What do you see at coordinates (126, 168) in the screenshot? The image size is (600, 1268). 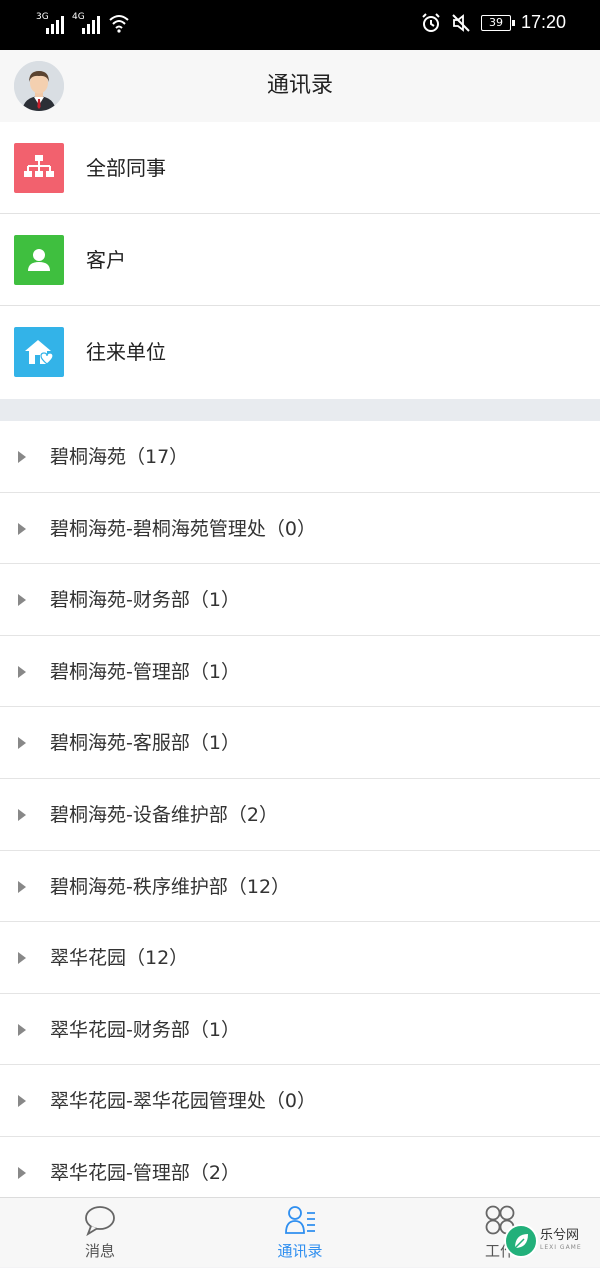 I see `category-label: 全部同事` at bounding box center [126, 168].